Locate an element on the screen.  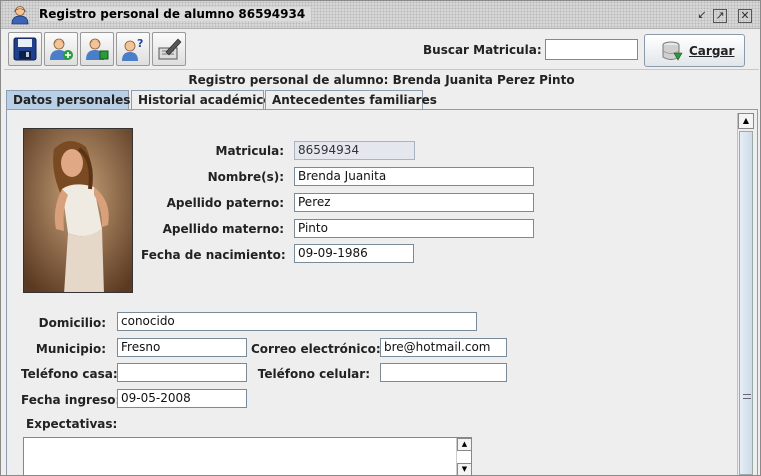
fecha-ingreso-field: 09-05-2008 is located at coordinates (182, 398).